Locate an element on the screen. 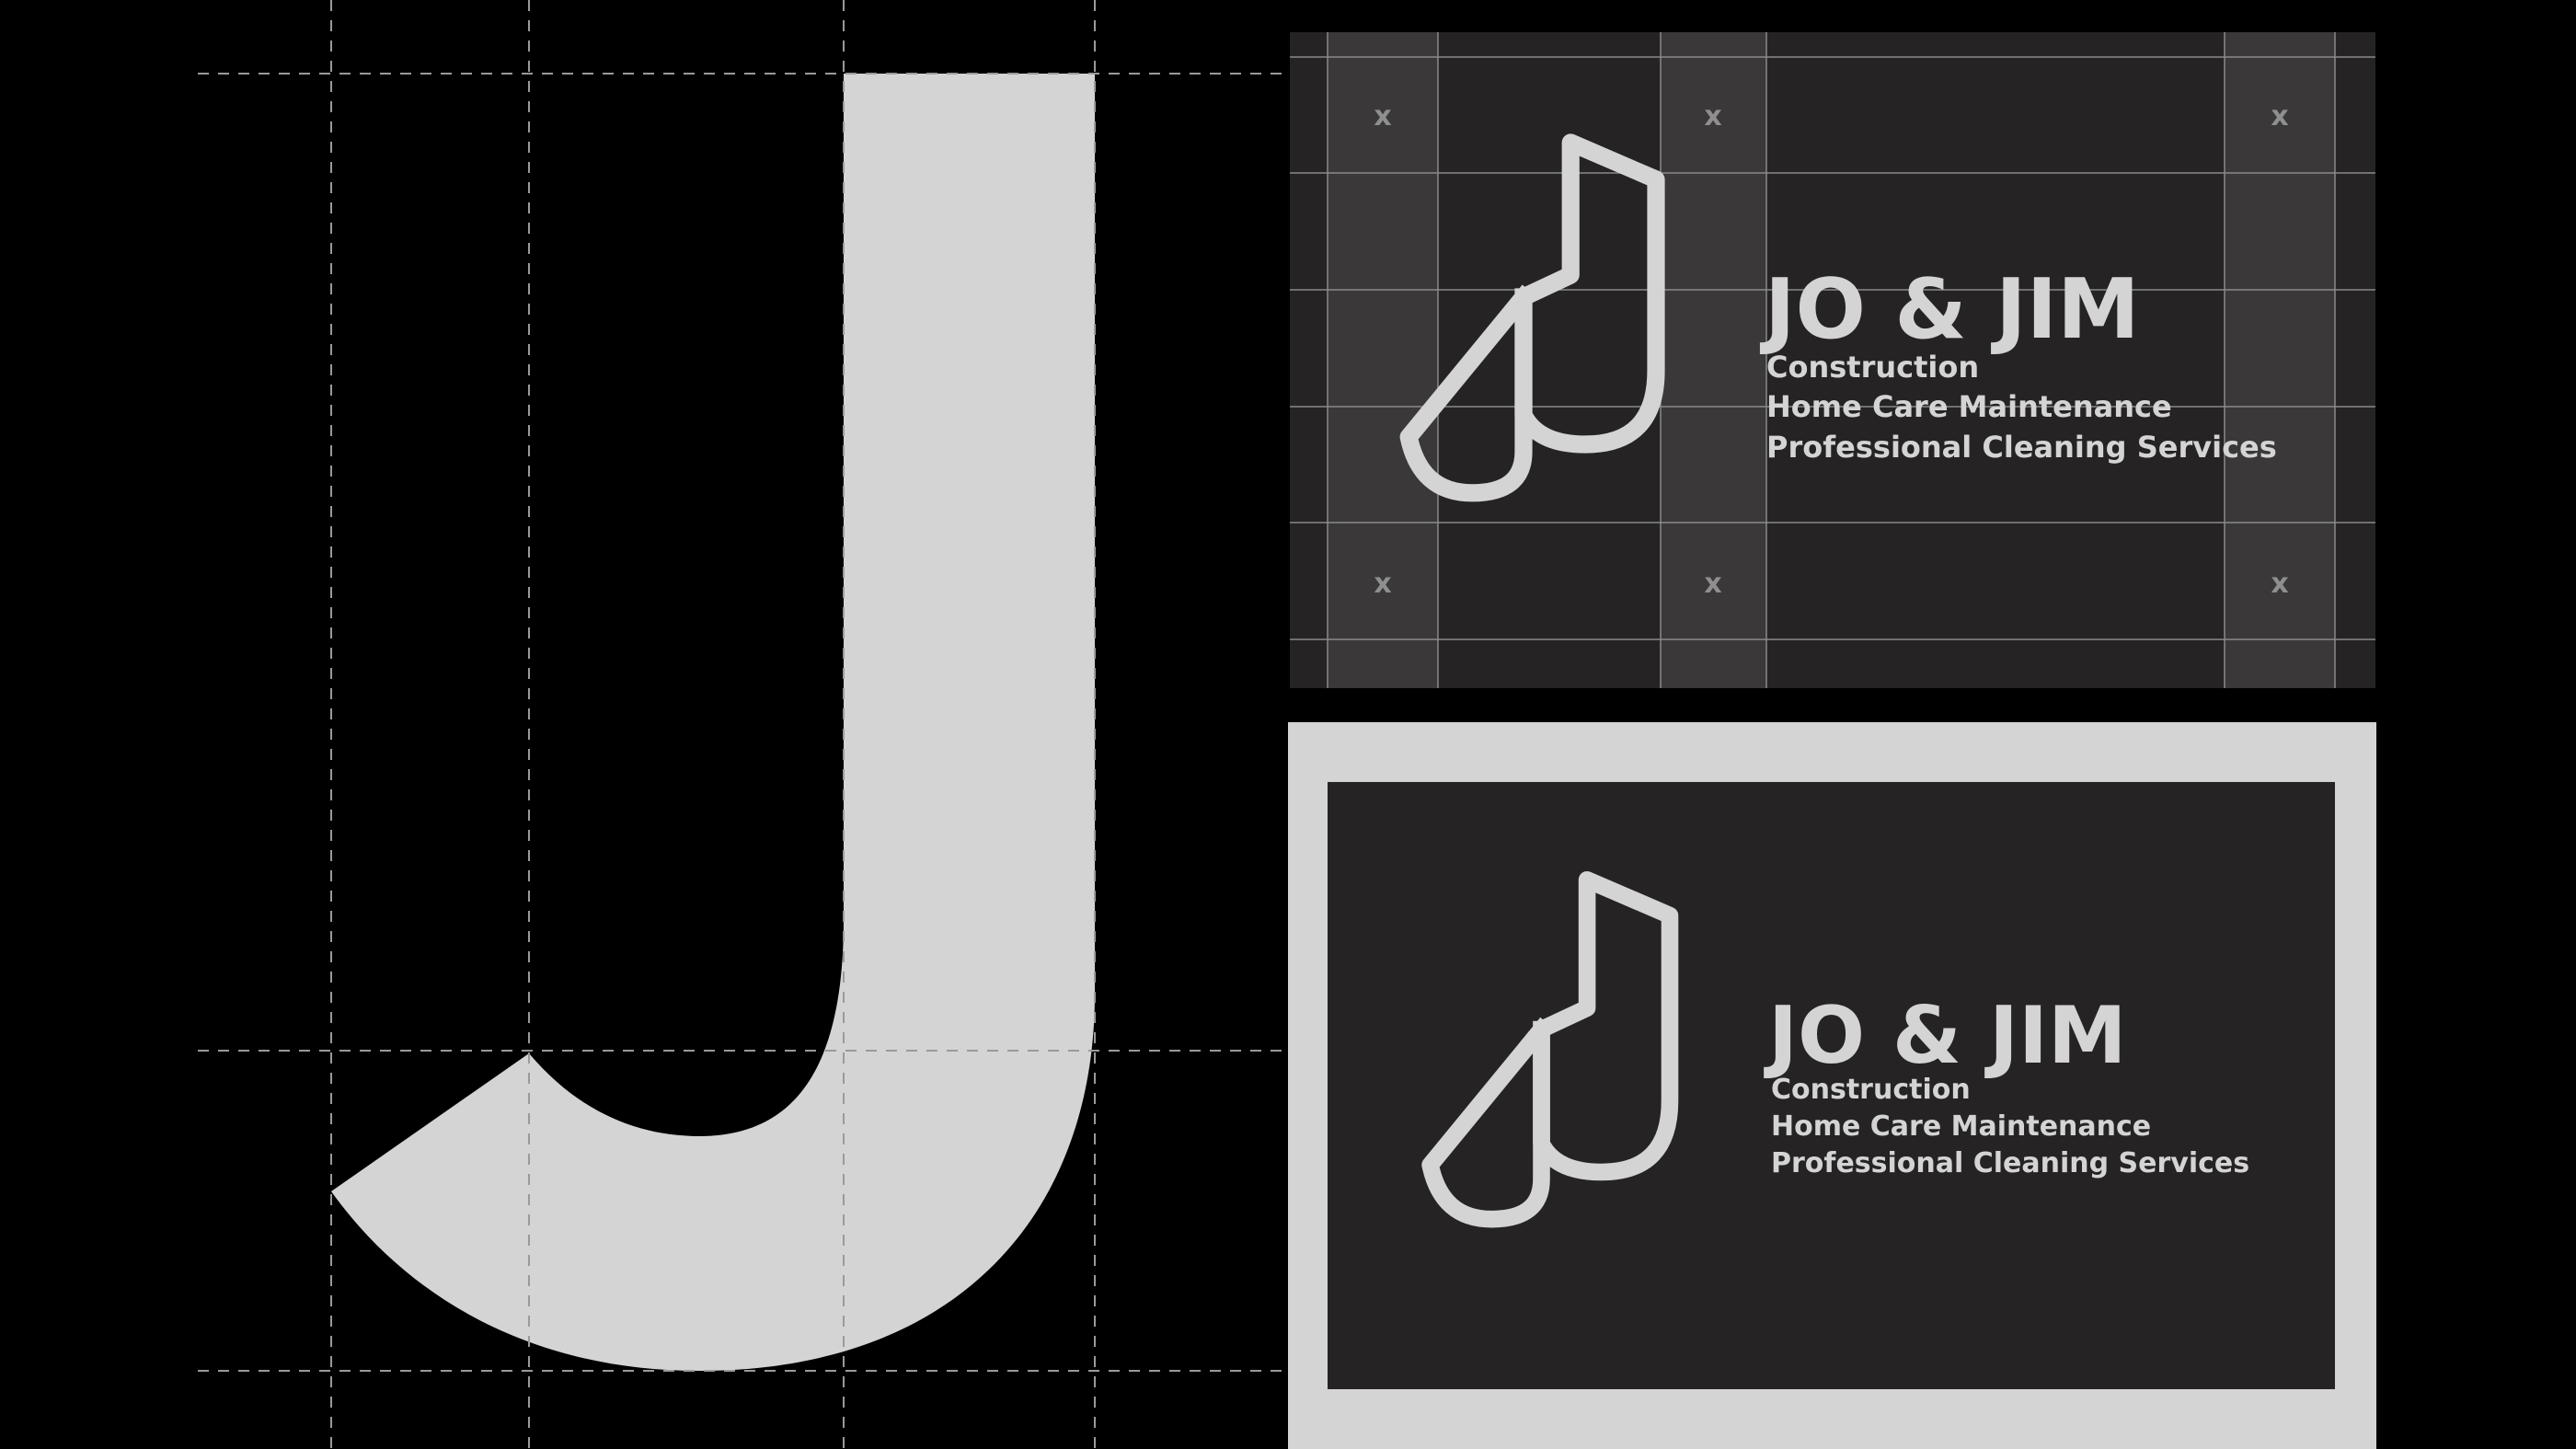 The width and height of the screenshot is (2576, 1449). final-card-service-cleaning: Professional Cleaning Services is located at coordinates (2010, 1163).